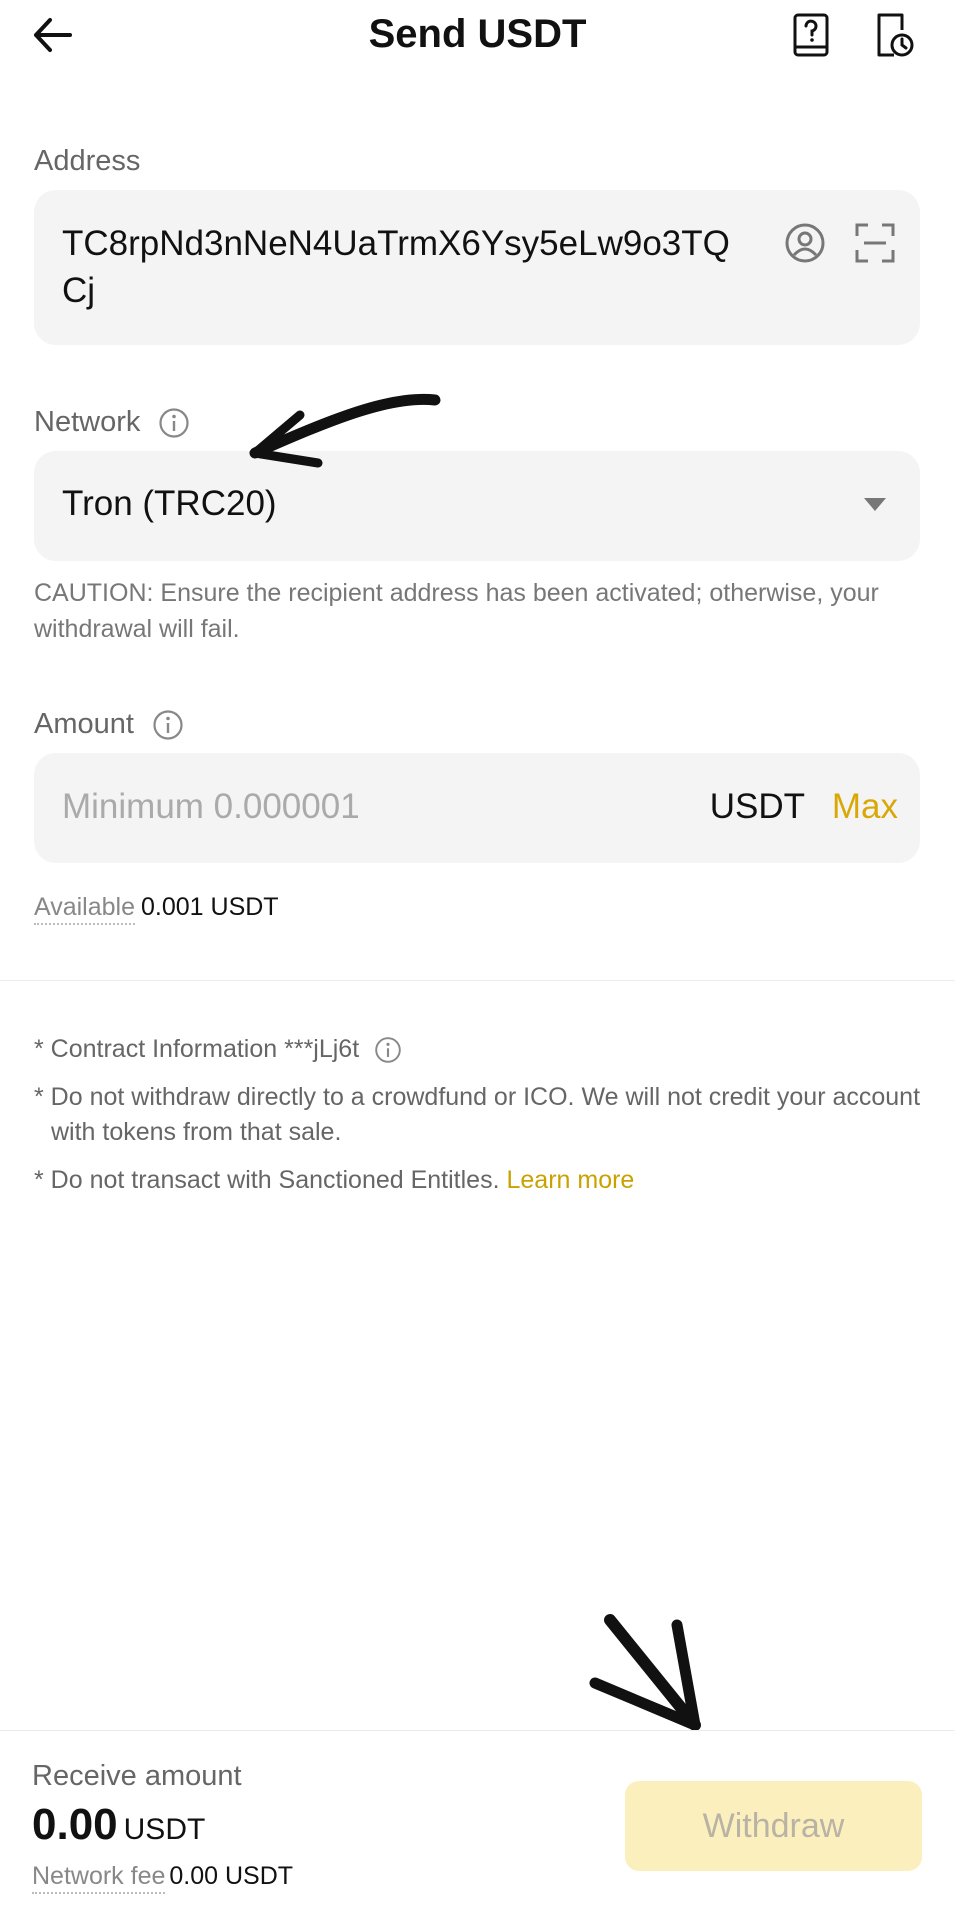 Image resolution: width=955 pixels, height=1920 pixels. What do you see at coordinates (75, 1824) in the screenshot?
I see `receive-amount-value: 0.00` at bounding box center [75, 1824].